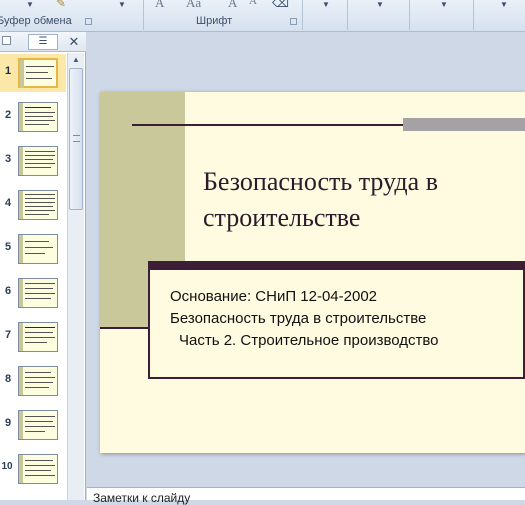 The height and width of the screenshot is (505, 525). Describe the element at coordinates (363, 200) in the screenshot. I see `slide-title: Безопасность труда в строительстве` at that location.